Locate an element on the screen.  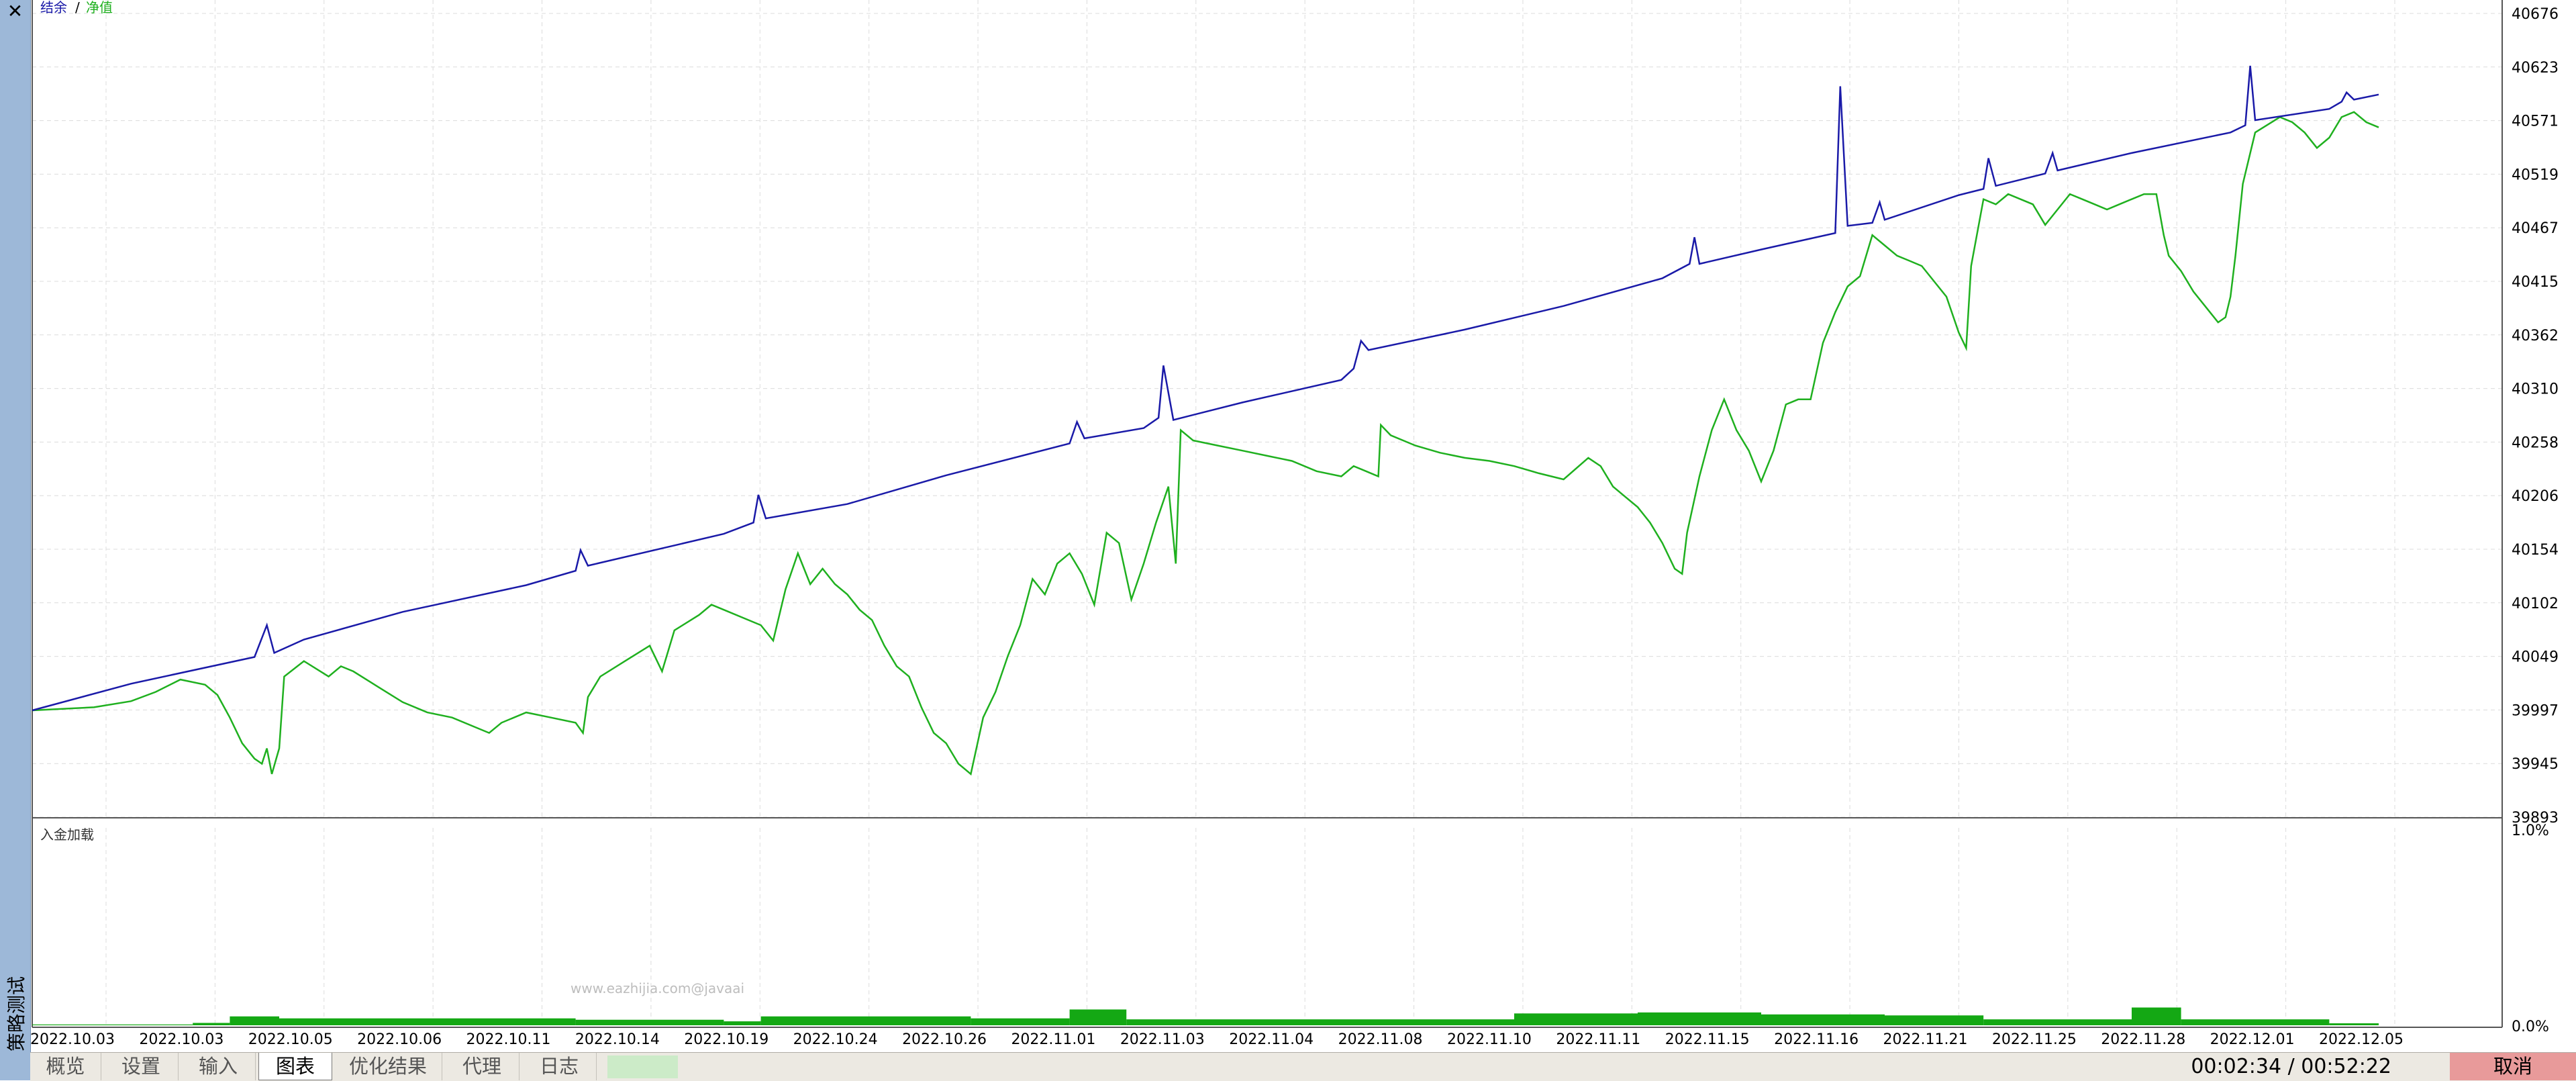
x-tick-label: 2022.10.26 is located at coordinates (944, 1039).